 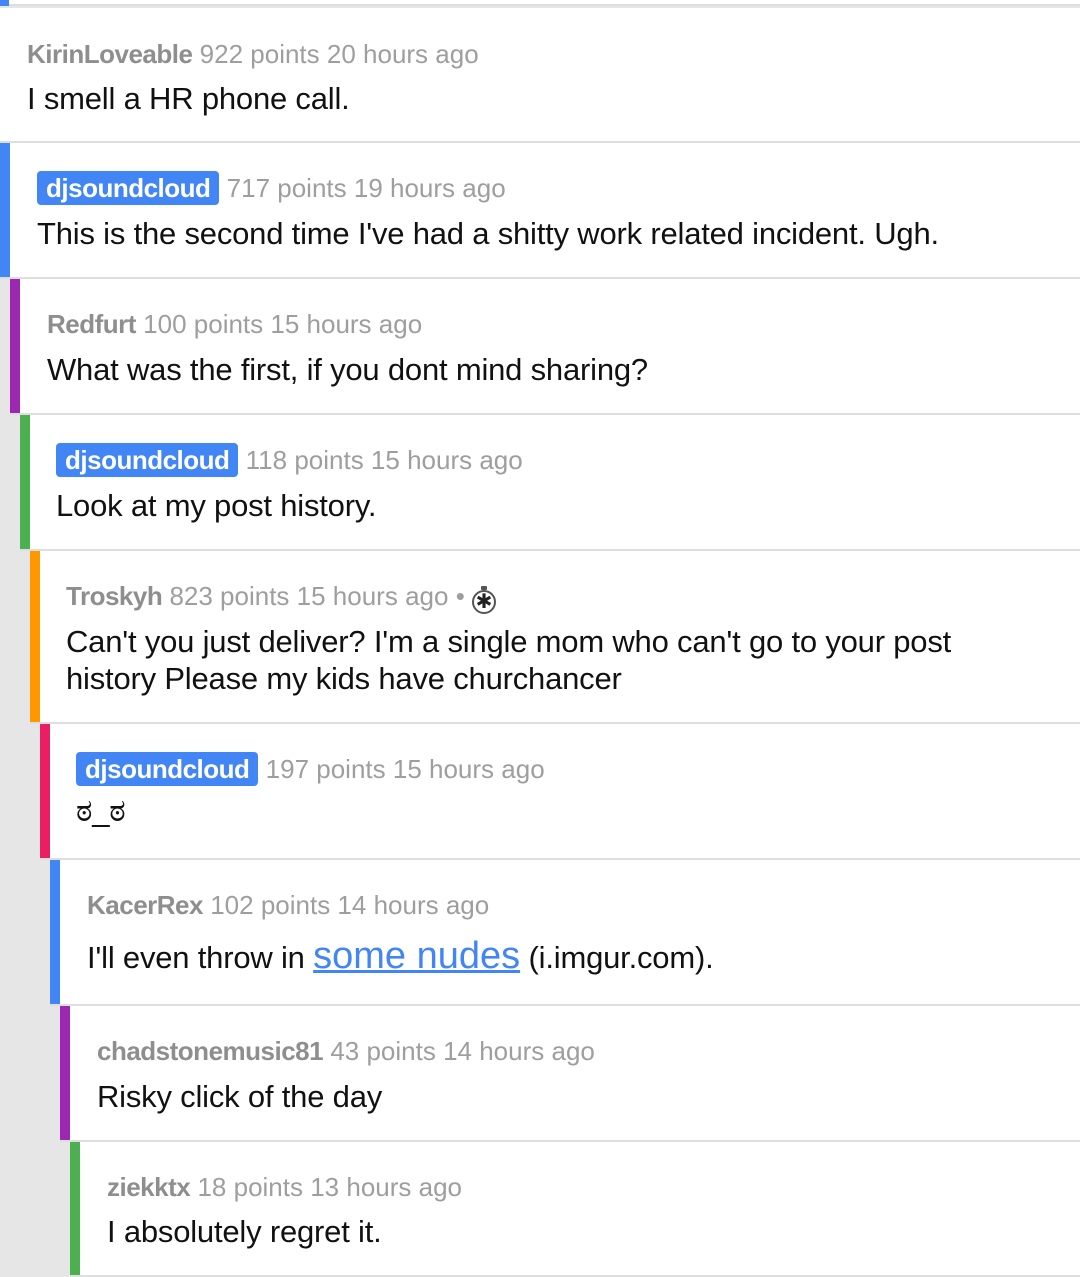 What do you see at coordinates (149, 1187) in the screenshot?
I see `comment-author: ziekktx` at bounding box center [149, 1187].